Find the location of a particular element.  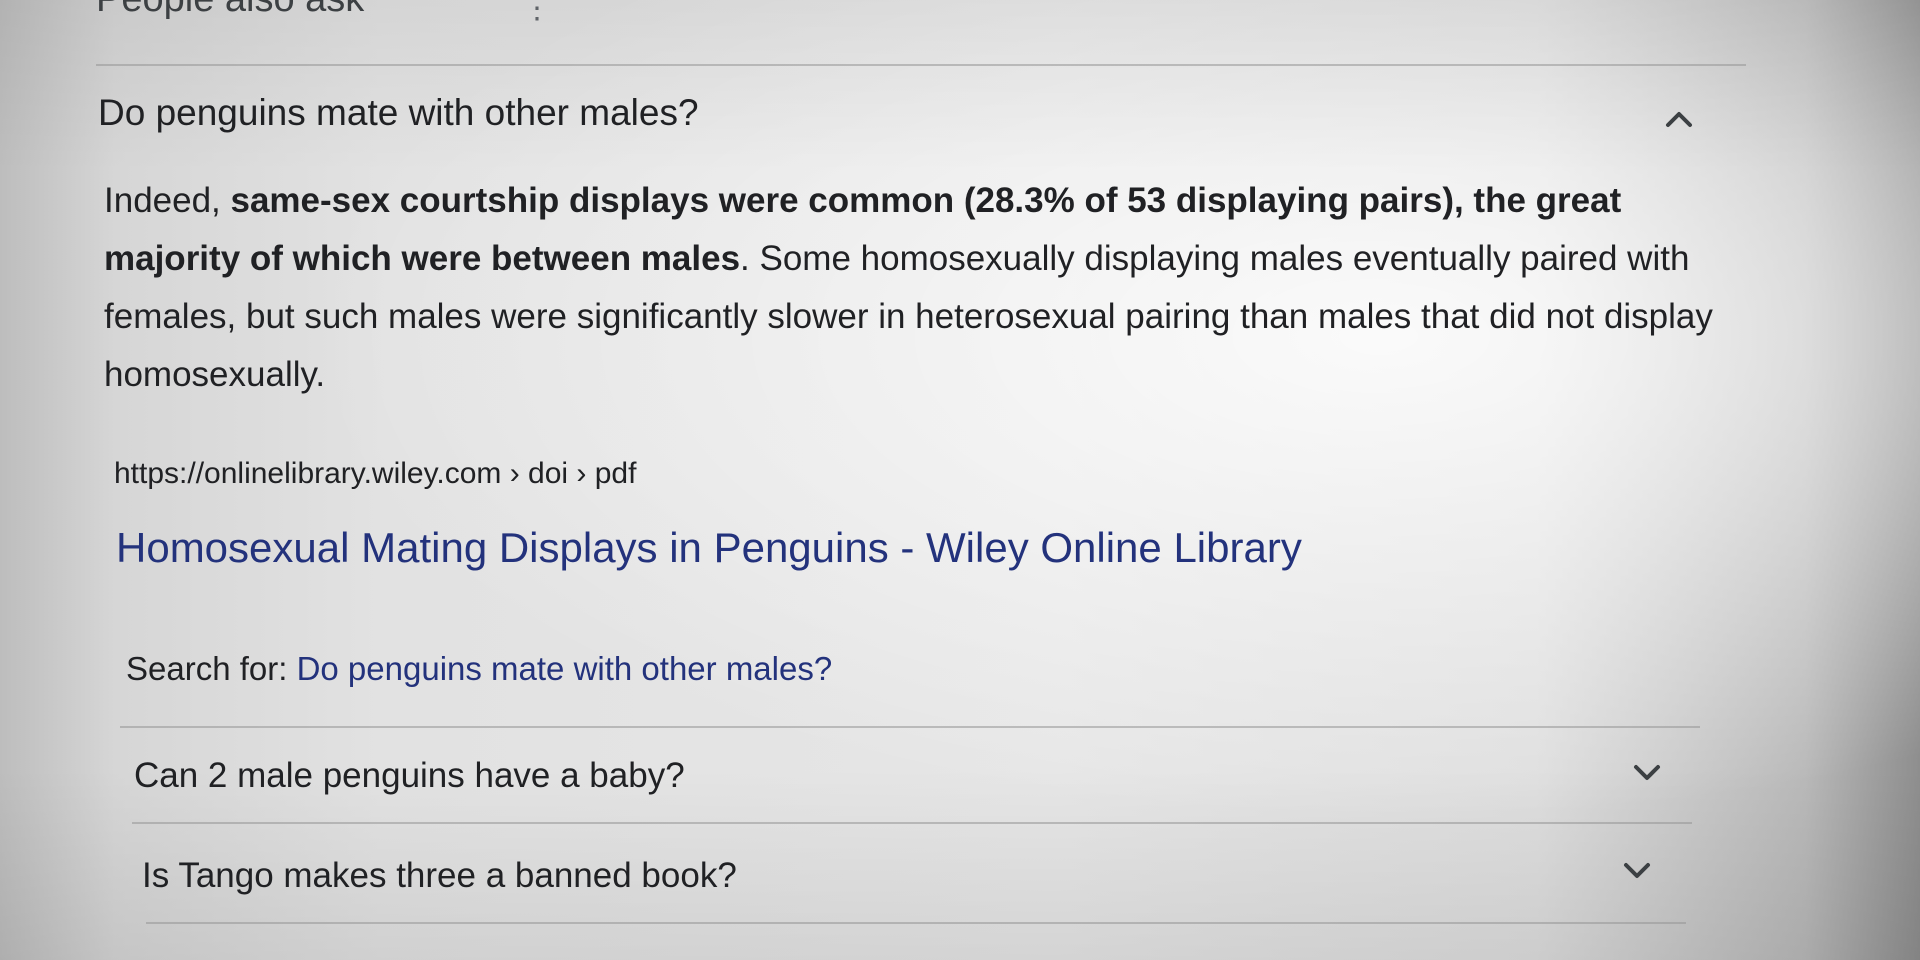

people-also-ask-heading: People also ask is located at coordinates (230, 10).